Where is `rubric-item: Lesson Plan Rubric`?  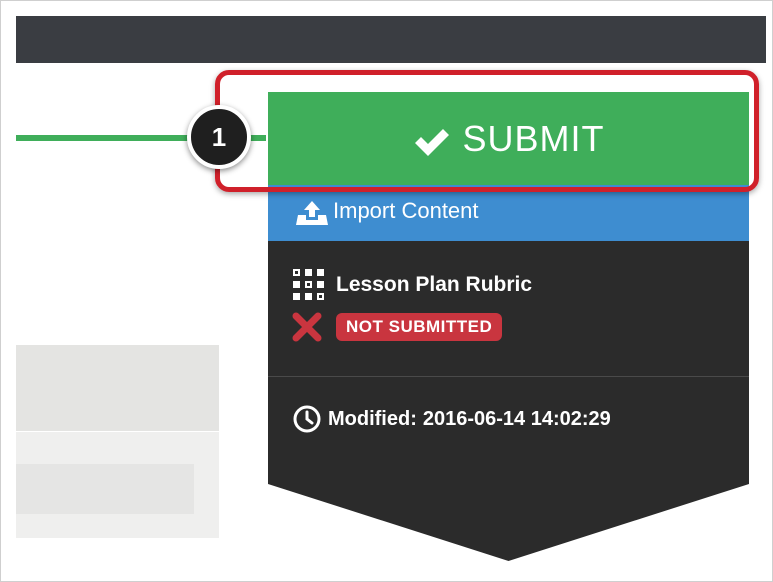
rubric-item: Lesson Plan Rubric is located at coordinates (412, 285).